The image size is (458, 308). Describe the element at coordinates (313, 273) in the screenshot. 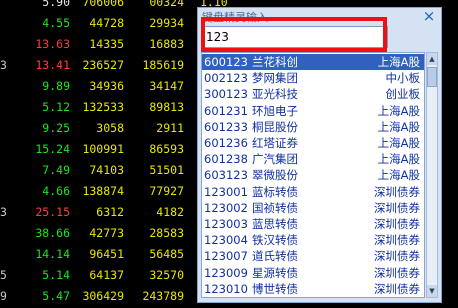

I see `result-item: 123009 星源转债 深圳债券` at that location.